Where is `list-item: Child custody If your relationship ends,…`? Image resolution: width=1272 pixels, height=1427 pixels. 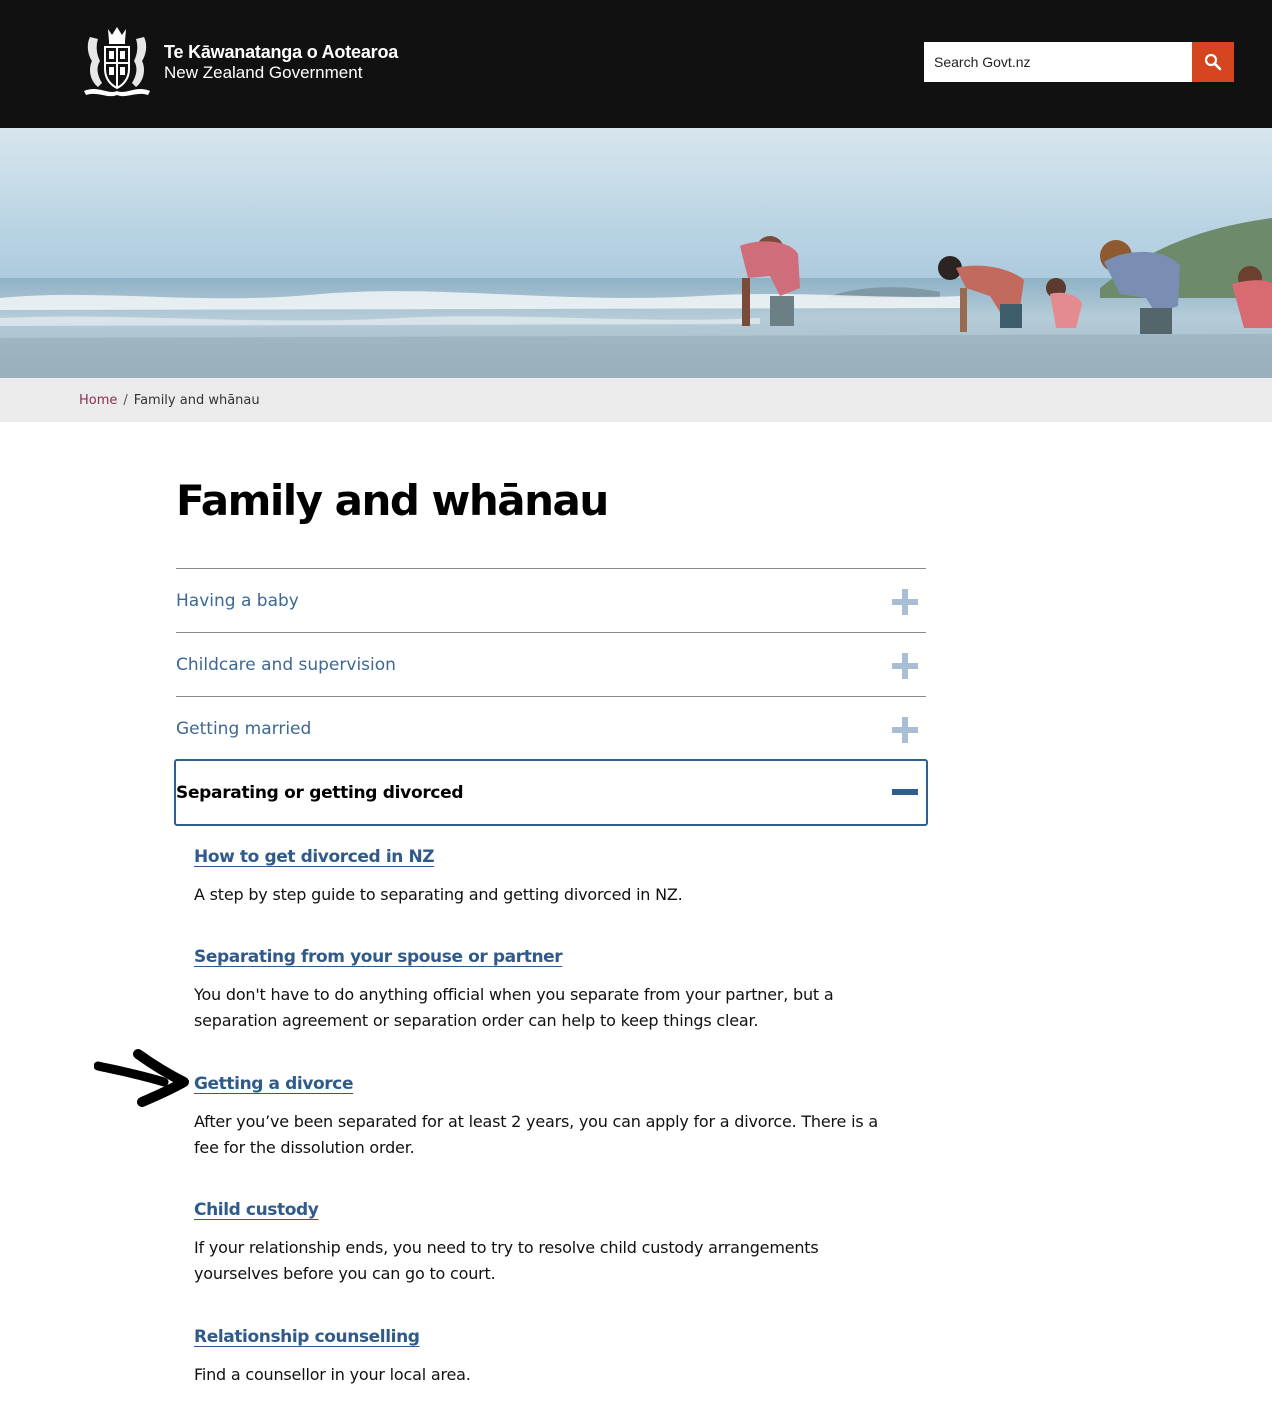 list-item: Child custody If your relationship ends,… is located at coordinates (539, 1242).